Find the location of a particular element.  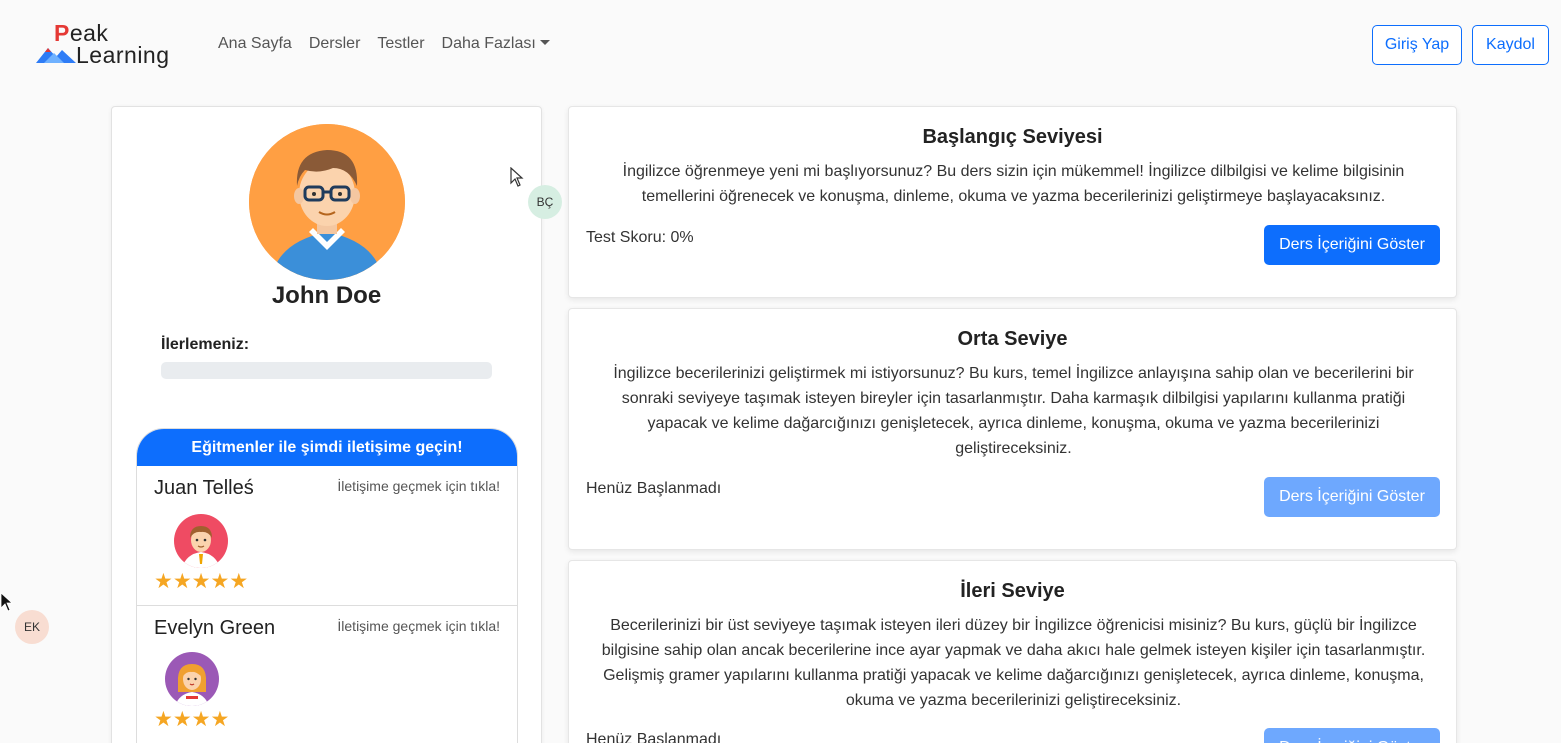

contact-header: Eğitmenler ile şimdi iletişime geçin! is located at coordinates (327, 447).